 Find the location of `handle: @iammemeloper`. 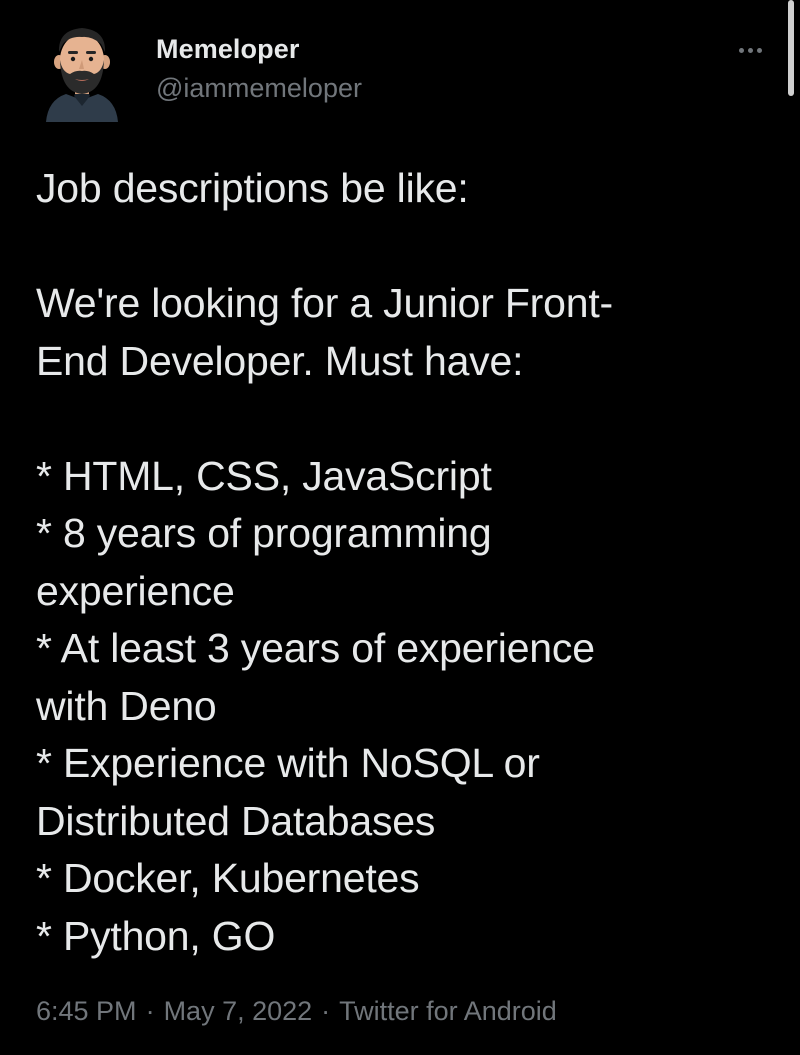

handle: @iammemeloper is located at coordinates (259, 88).